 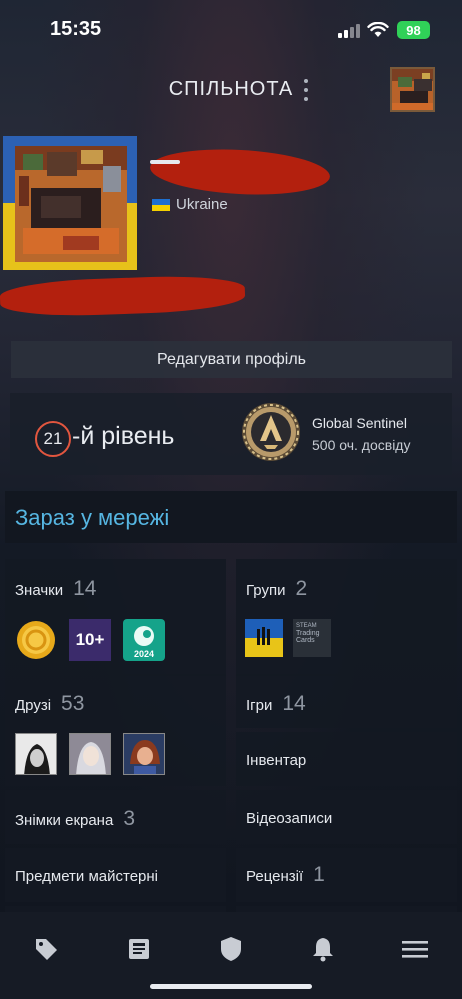 What do you see at coordinates (276, 760) in the screenshot?
I see `inventory-label: Інвентар` at bounding box center [276, 760].